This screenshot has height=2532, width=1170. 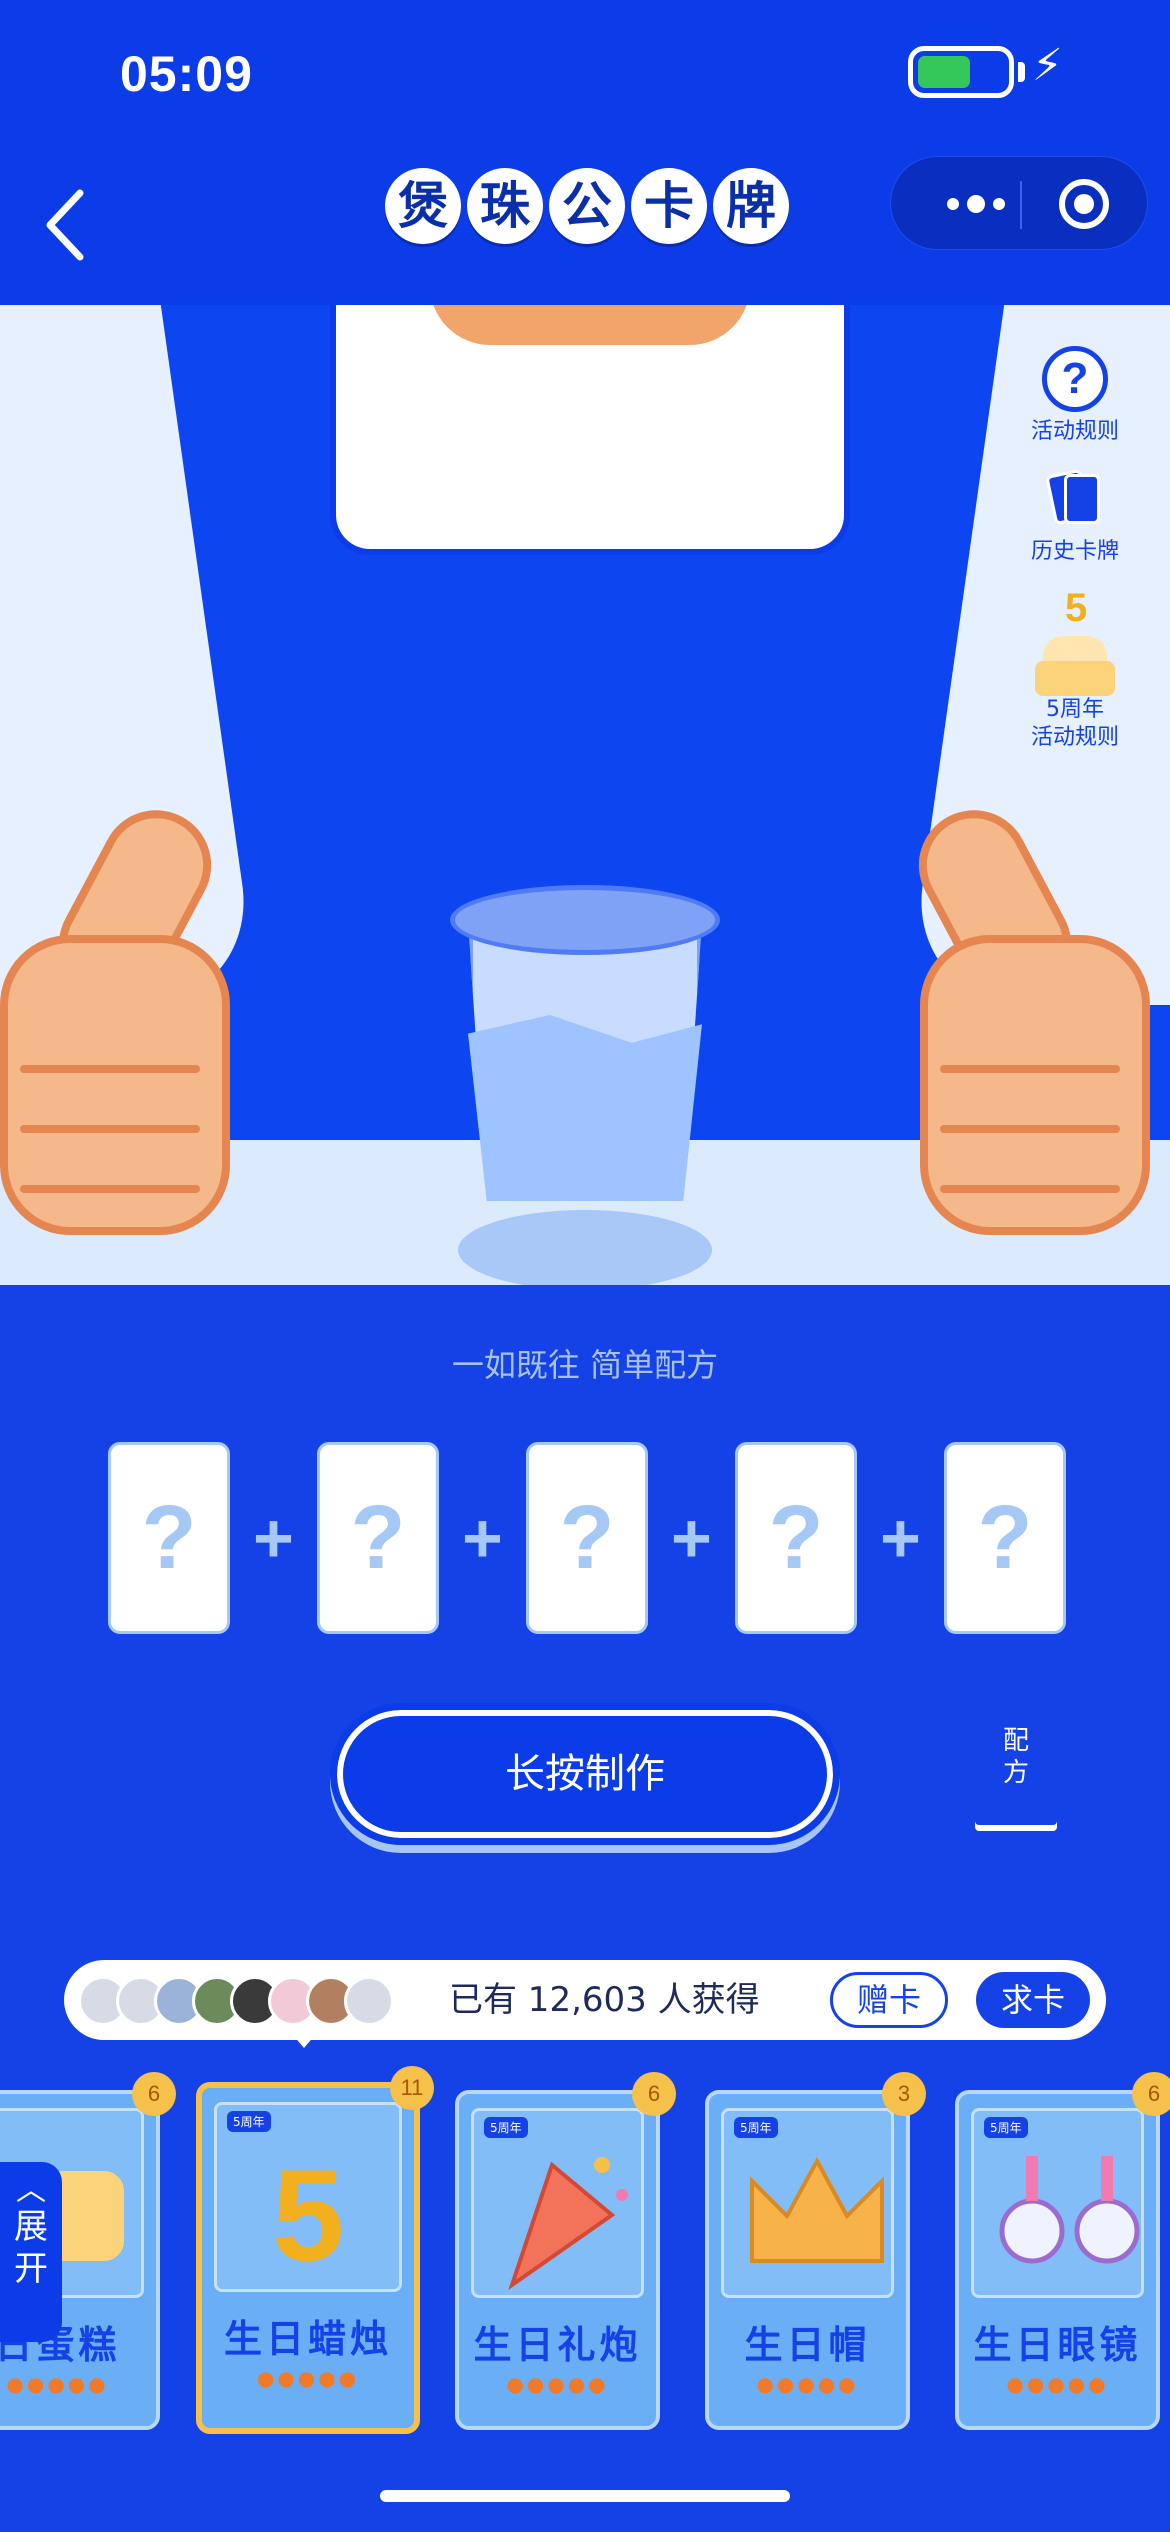 I want to click on anniversary-label-line2: 活动规则, so click(x=1074, y=737).